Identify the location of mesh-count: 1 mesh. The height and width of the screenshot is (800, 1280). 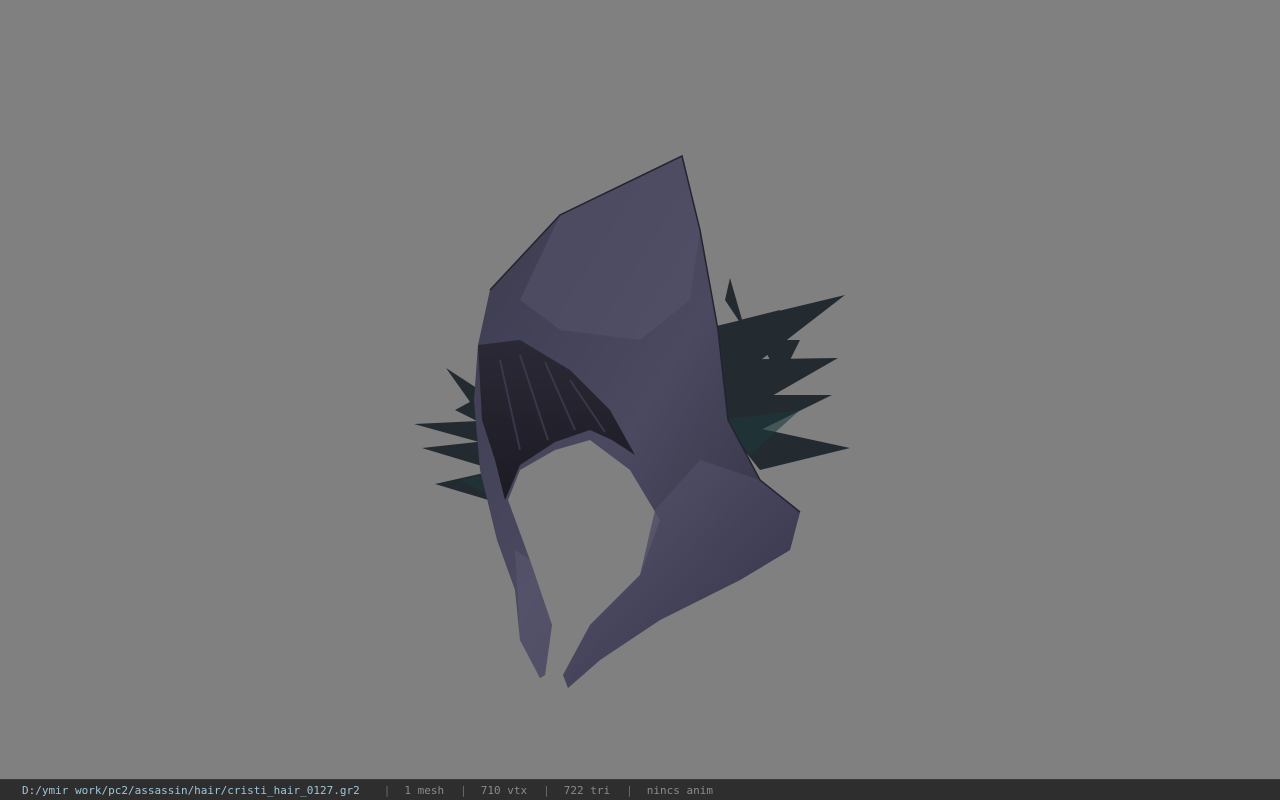
(424, 790).